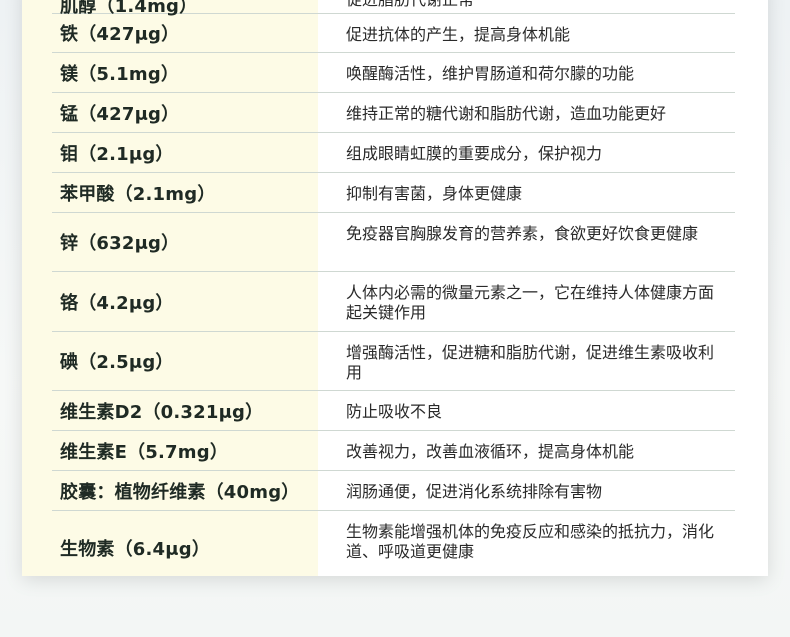 The height and width of the screenshot is (637, 790). I want to click on nutrient-name: 钼（2.1μg）, so click(117, 154).